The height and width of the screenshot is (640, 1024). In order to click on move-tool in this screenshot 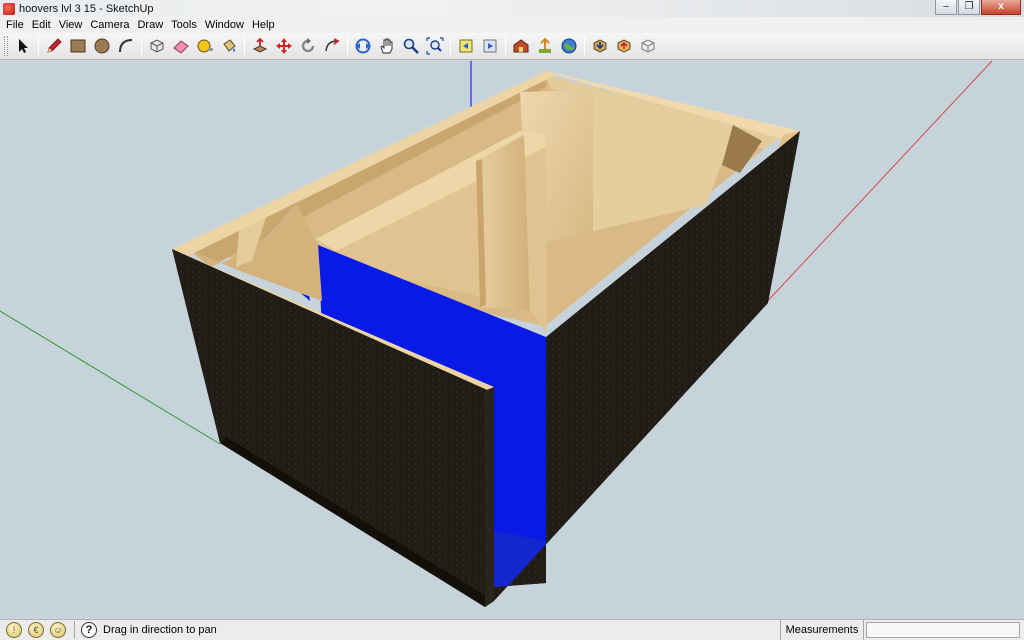, I will do `click(284, 46)`.